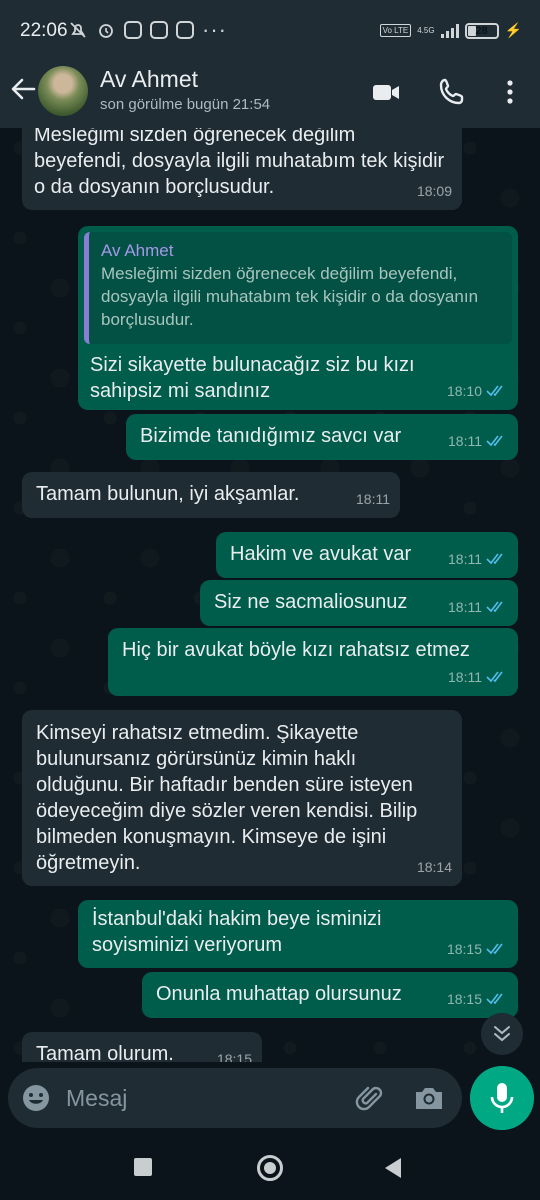 This screenshot has height=1200, width=540. Describe the element at coordinates (201, 1098) in the screenshot. I see `message-input` at that location.